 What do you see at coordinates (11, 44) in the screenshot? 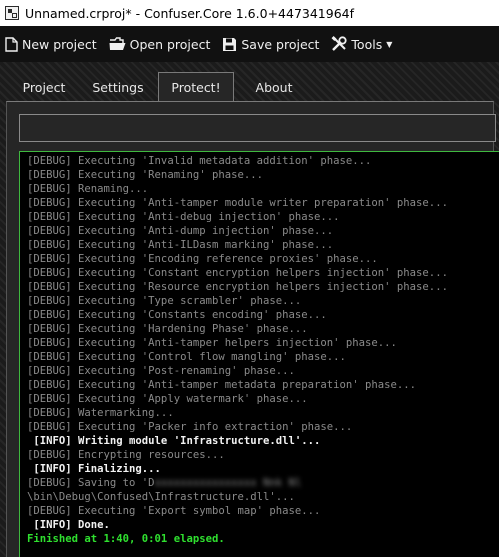
I see `new-file-icon` at bounding box center [11, 44].